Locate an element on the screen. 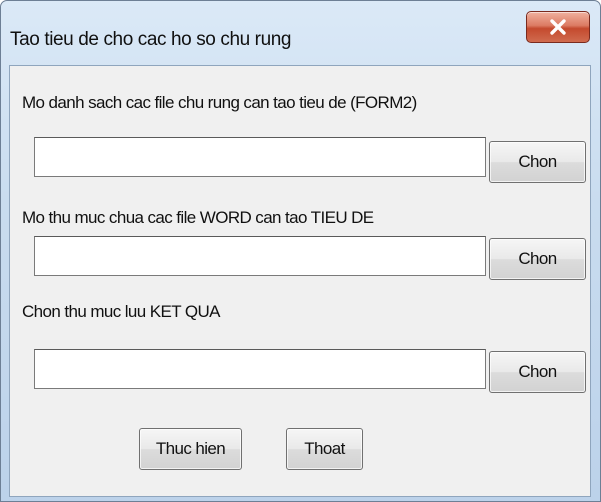  close-button is located at coordinates (558, 27).